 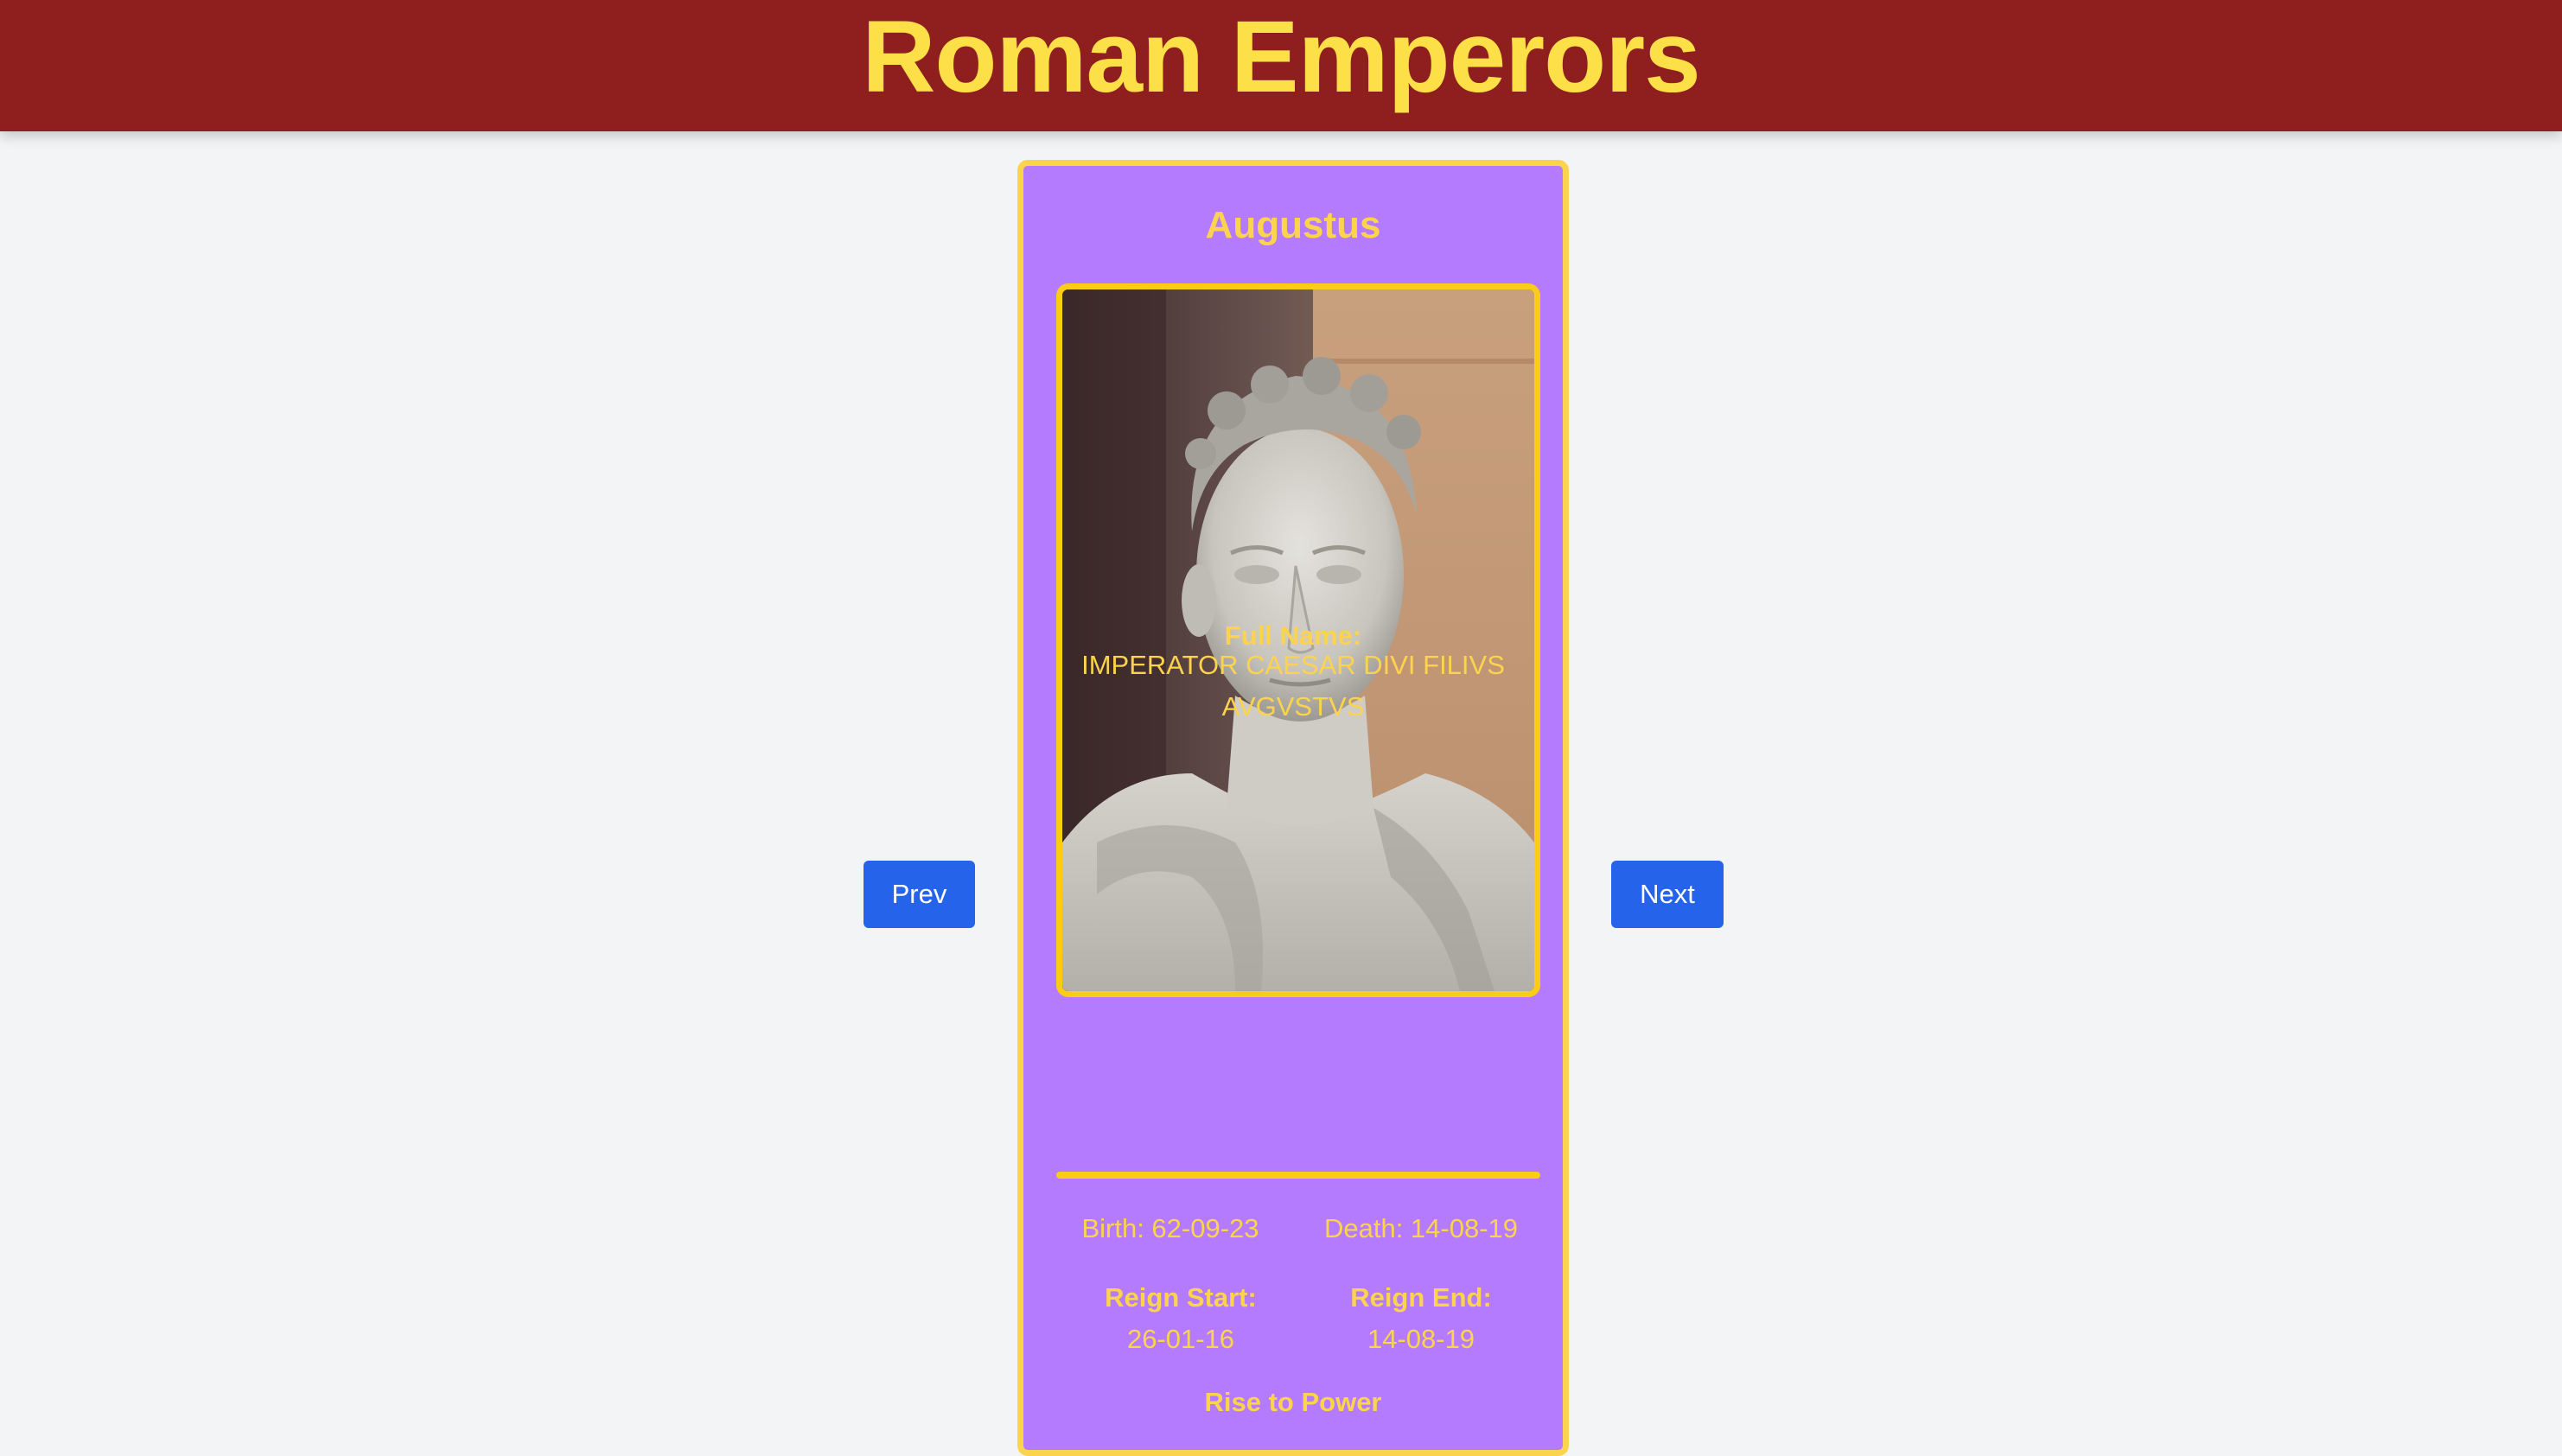 What do you see at coordinates (1421, 1228) in the screenshot?
I see `death-date: Death: 14-08-19` at bounding box center [1421, 1228].